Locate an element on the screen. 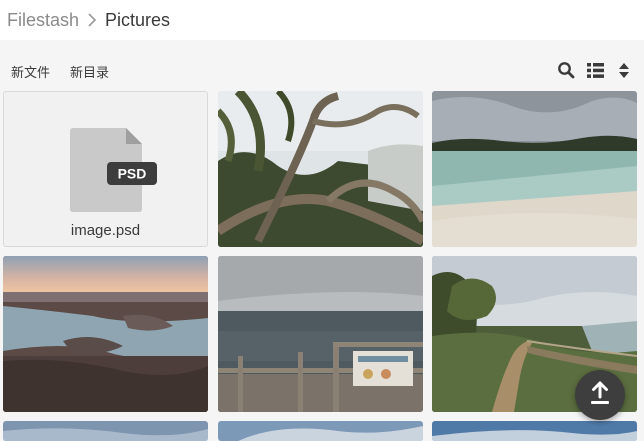 The image size is (644, 441). new-directory-button: 新目录 is located at coordinates (89, 71).